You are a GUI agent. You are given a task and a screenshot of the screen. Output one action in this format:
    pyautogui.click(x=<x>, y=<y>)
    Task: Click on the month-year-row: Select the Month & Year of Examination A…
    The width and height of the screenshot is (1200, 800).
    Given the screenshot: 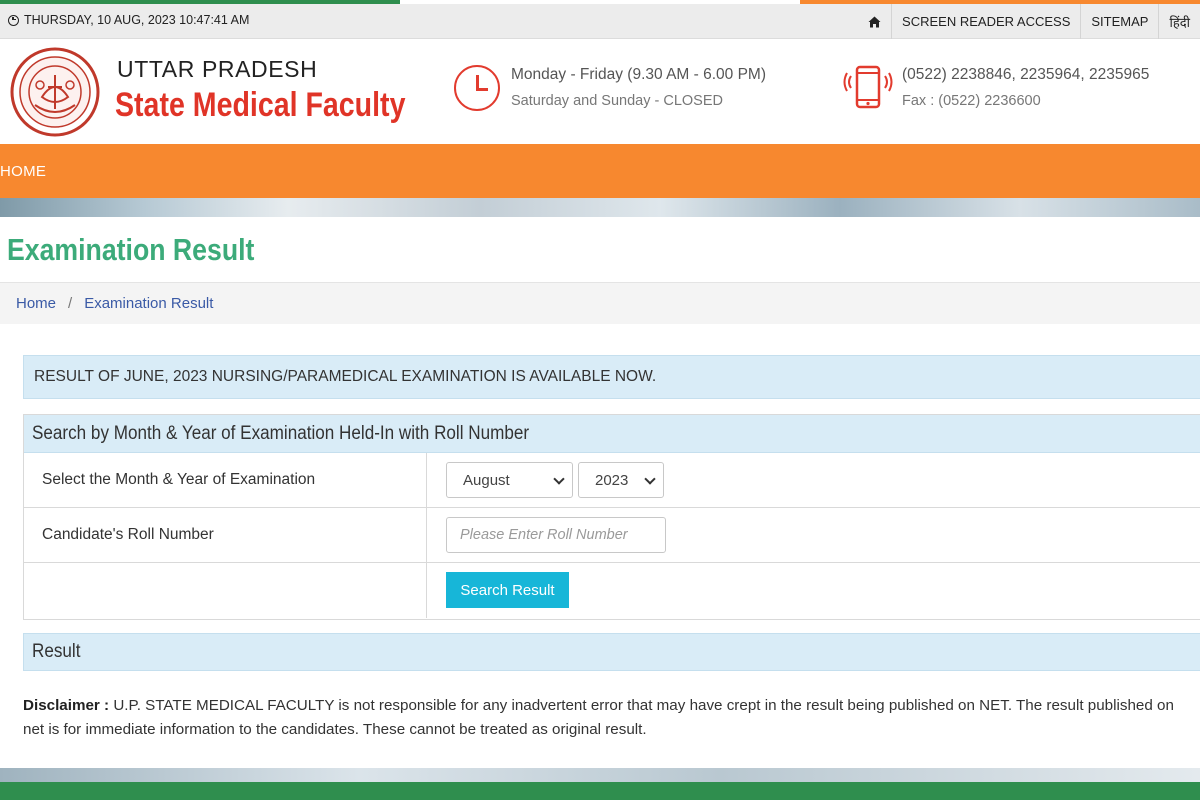 What is the action you would take?
    pyautogui.click(x=612, y=480)
    